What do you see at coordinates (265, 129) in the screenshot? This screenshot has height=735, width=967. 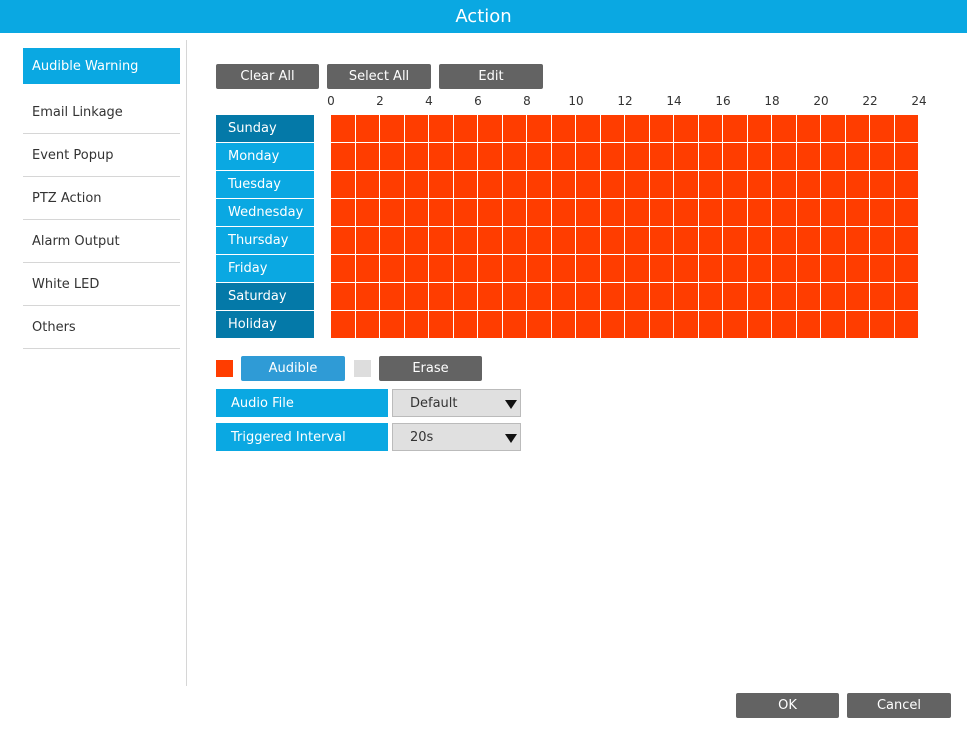 I see `day-label-sunday: Sunday` at bounding box center [265, 129].